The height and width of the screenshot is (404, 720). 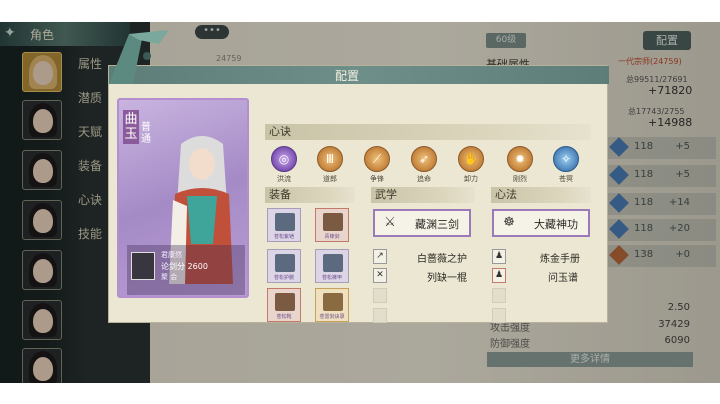 What do you see at coordinates (139, 57) in the screenshot?
I see `banner-decoration-icon` at bounding box center [139, 57].